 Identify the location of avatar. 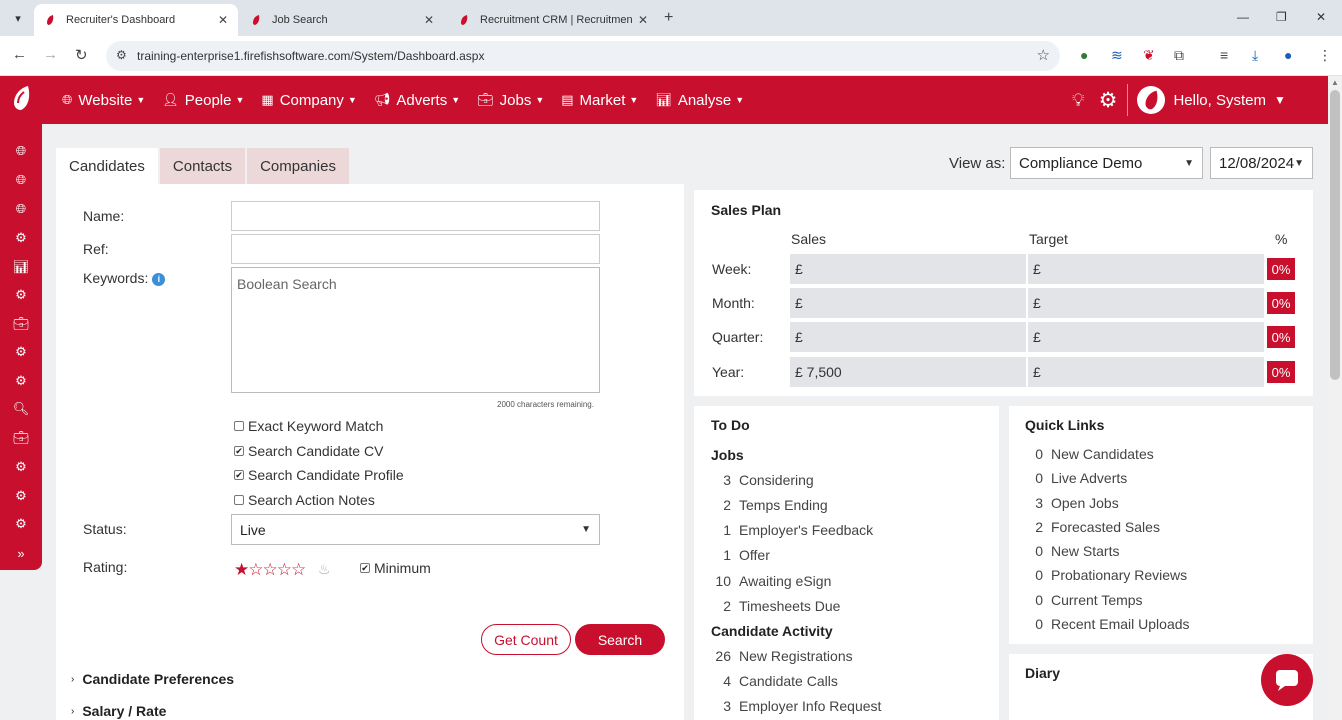
(1151, 100).